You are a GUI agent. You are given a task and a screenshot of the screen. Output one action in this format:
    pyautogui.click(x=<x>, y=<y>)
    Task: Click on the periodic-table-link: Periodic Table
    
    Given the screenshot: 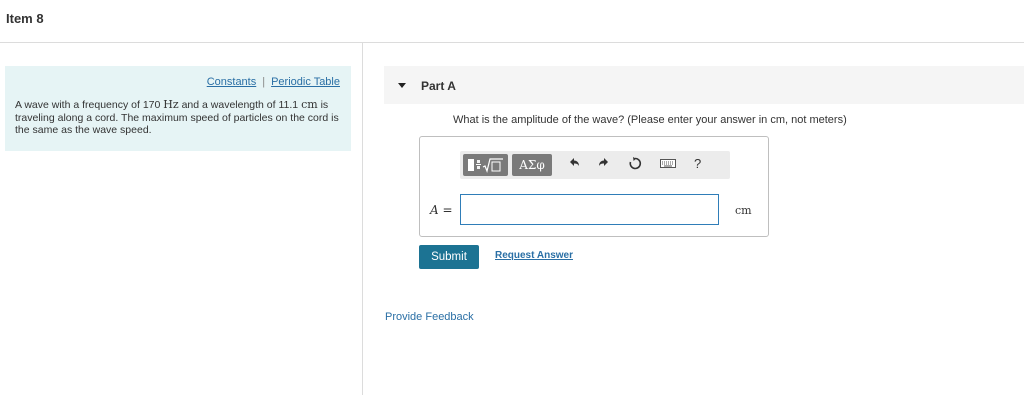 What is the action you would take?
    pyautogui.click(x=305, y=82)
    